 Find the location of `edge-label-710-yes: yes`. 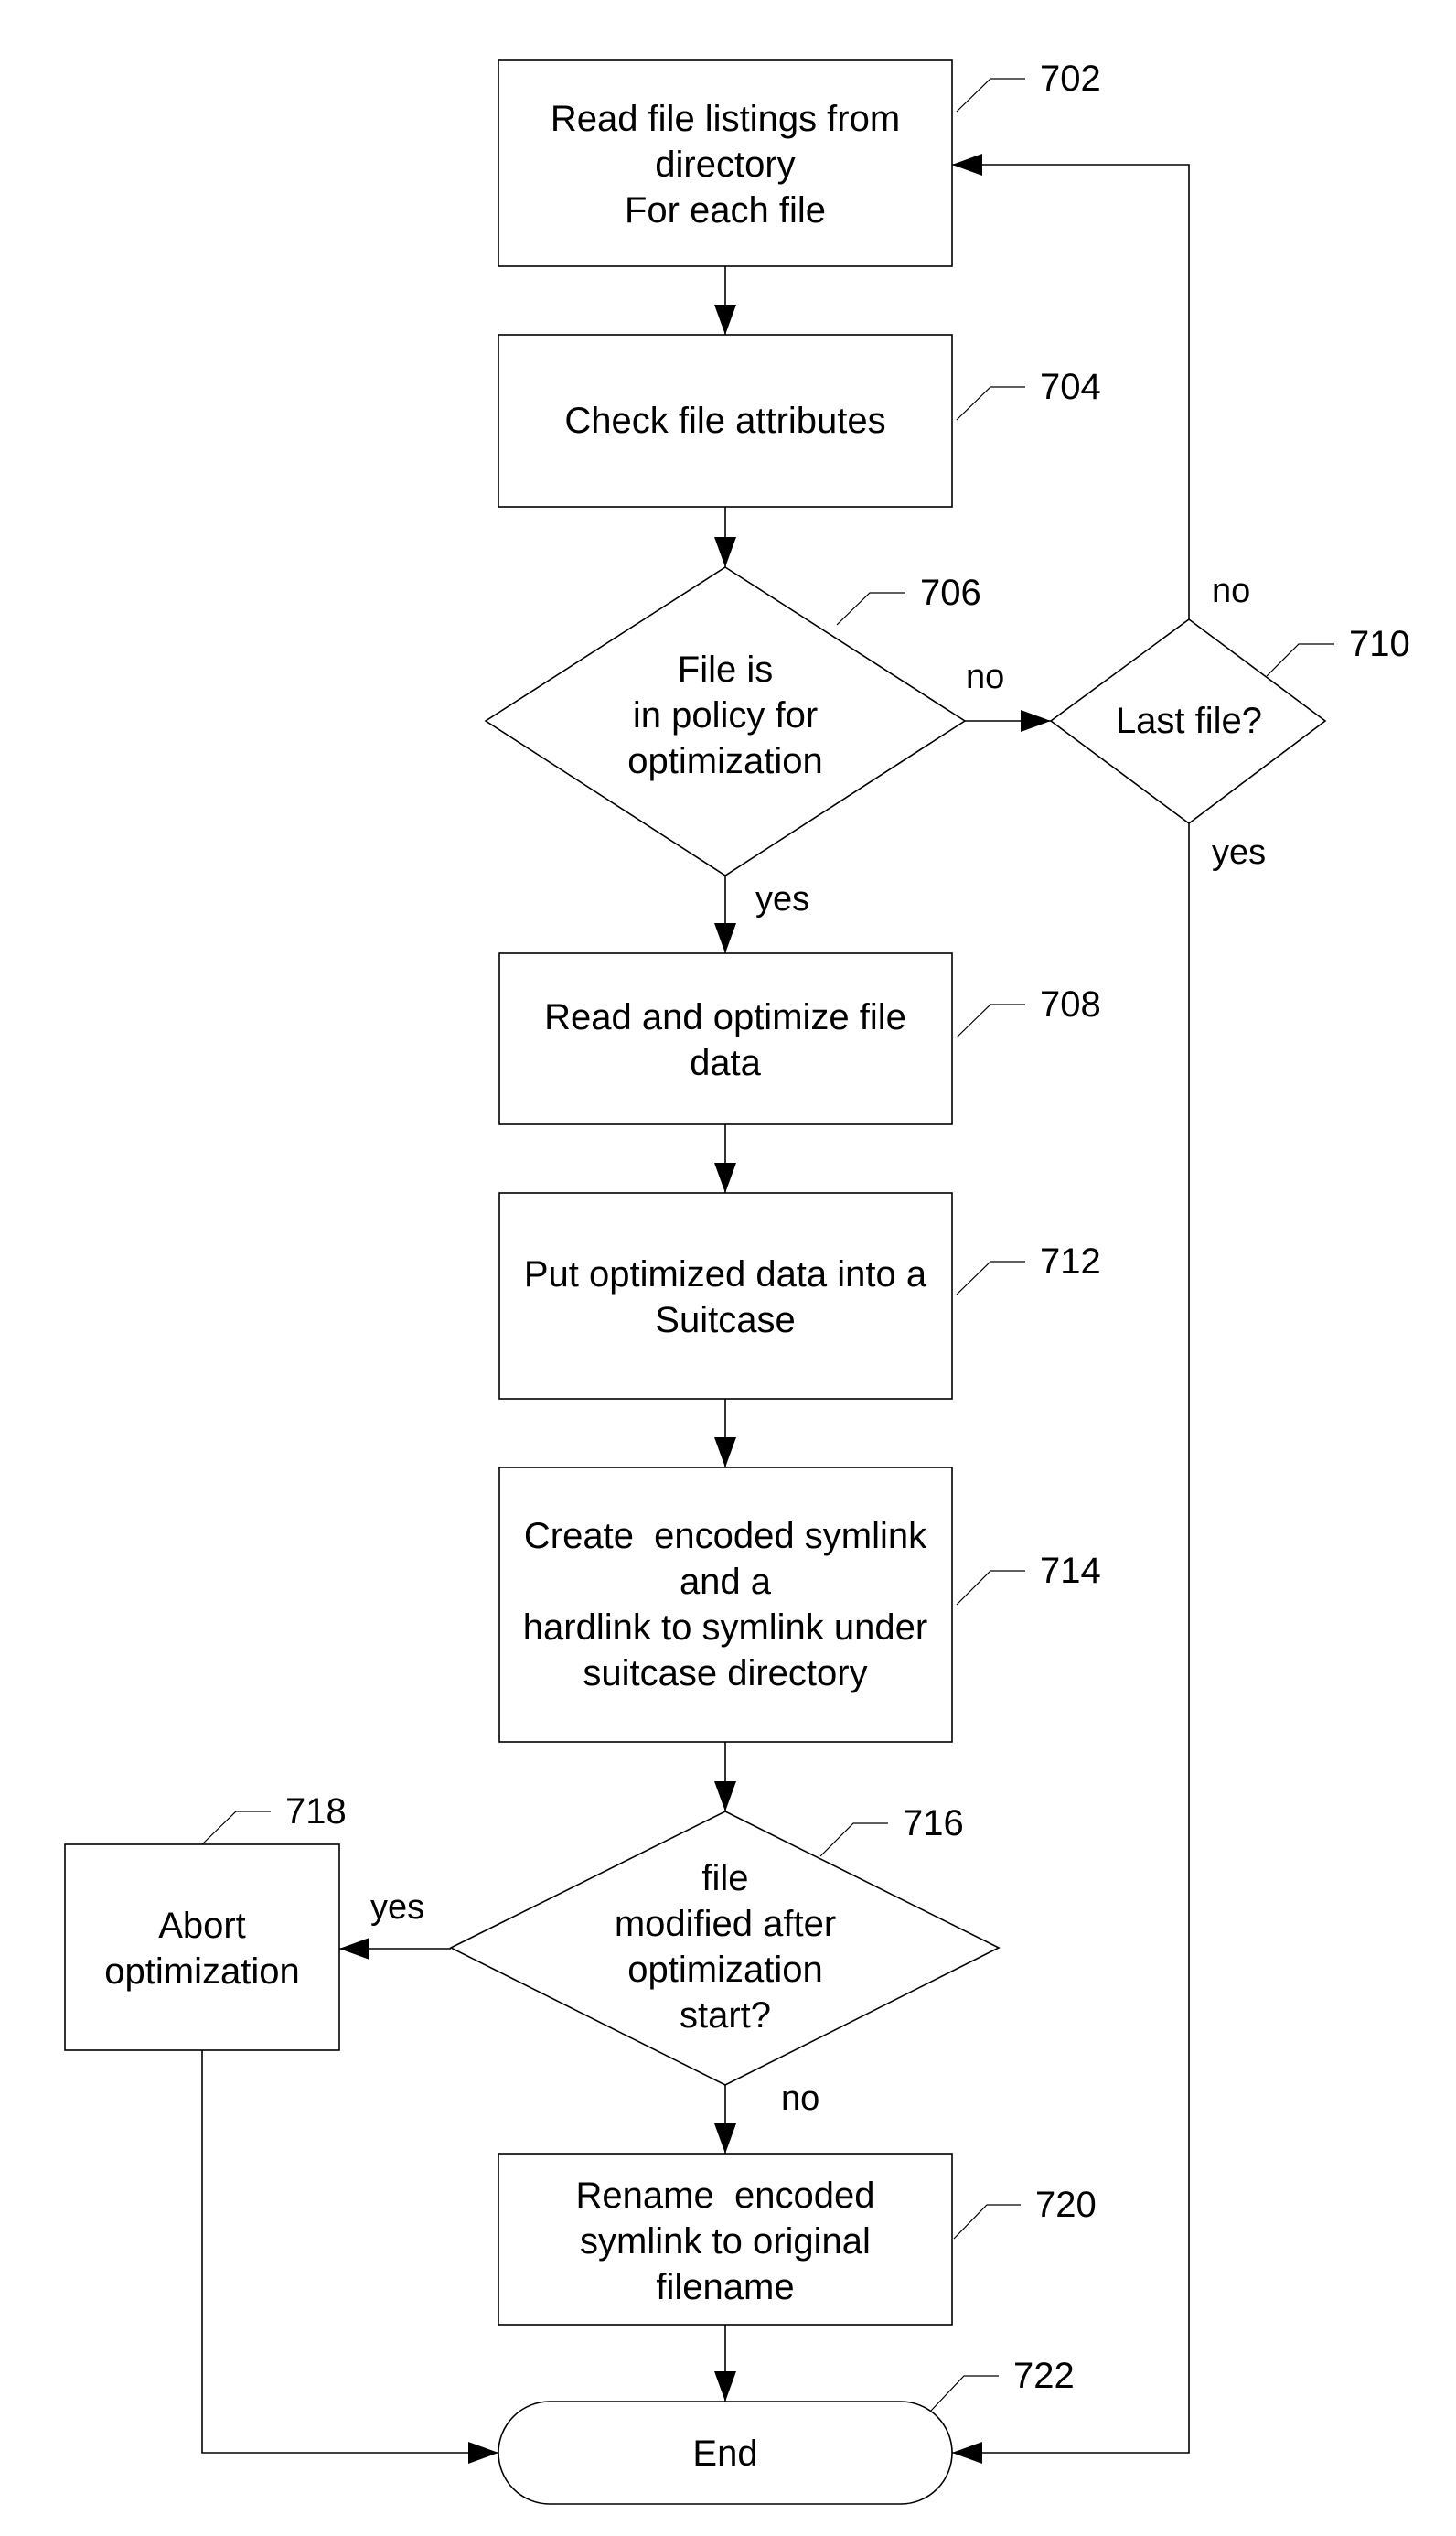

edge-label-710-yes: yes is located at coordinates (1239, 852).